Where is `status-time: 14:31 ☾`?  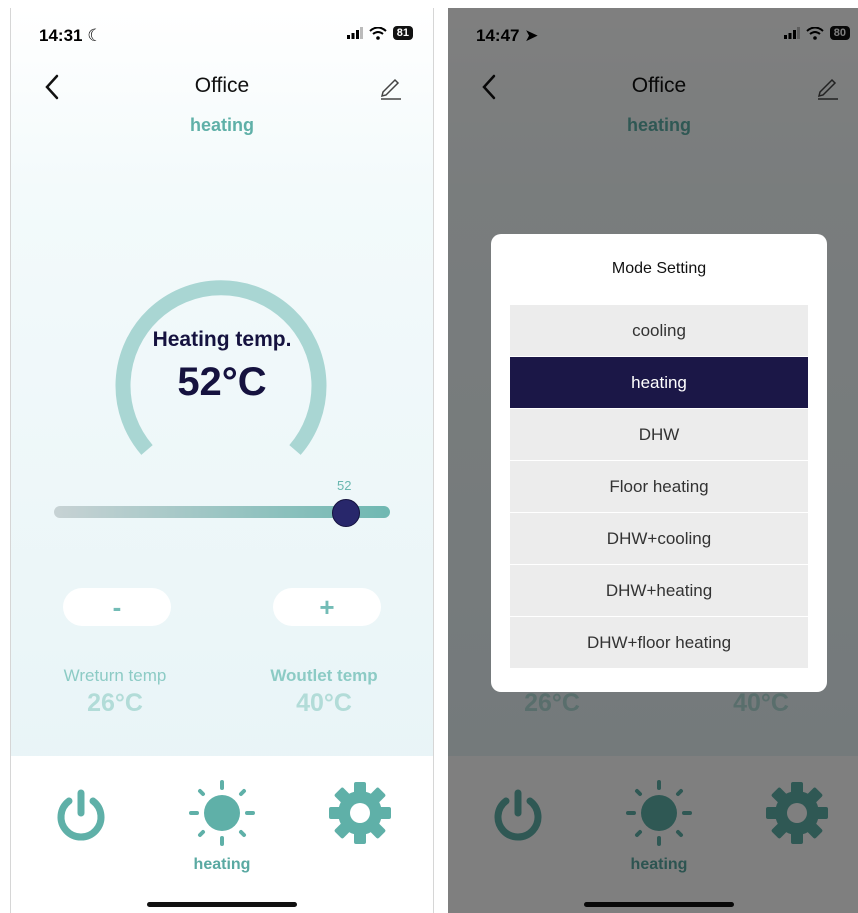 status-time: 14:31 ☾ is located at coordinates (71, 35).